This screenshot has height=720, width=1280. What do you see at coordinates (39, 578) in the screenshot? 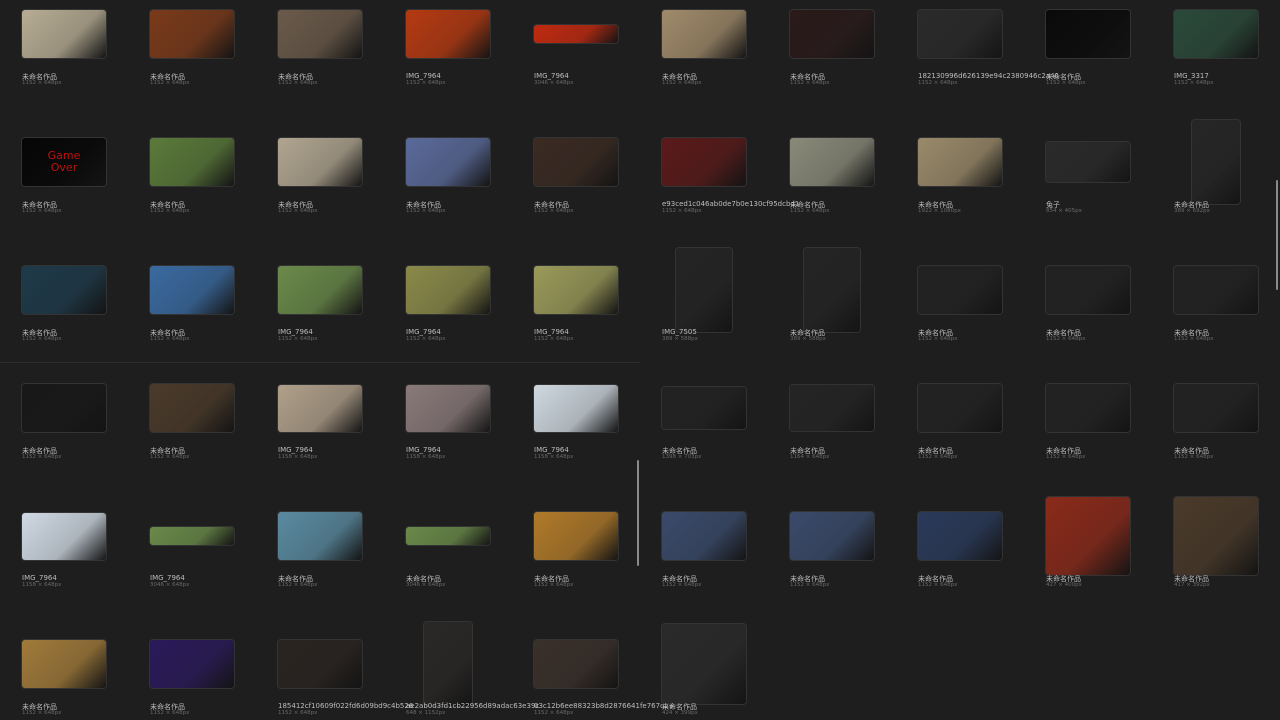
I see `file-name: IMG_7964` at bounding box center [39, 578].